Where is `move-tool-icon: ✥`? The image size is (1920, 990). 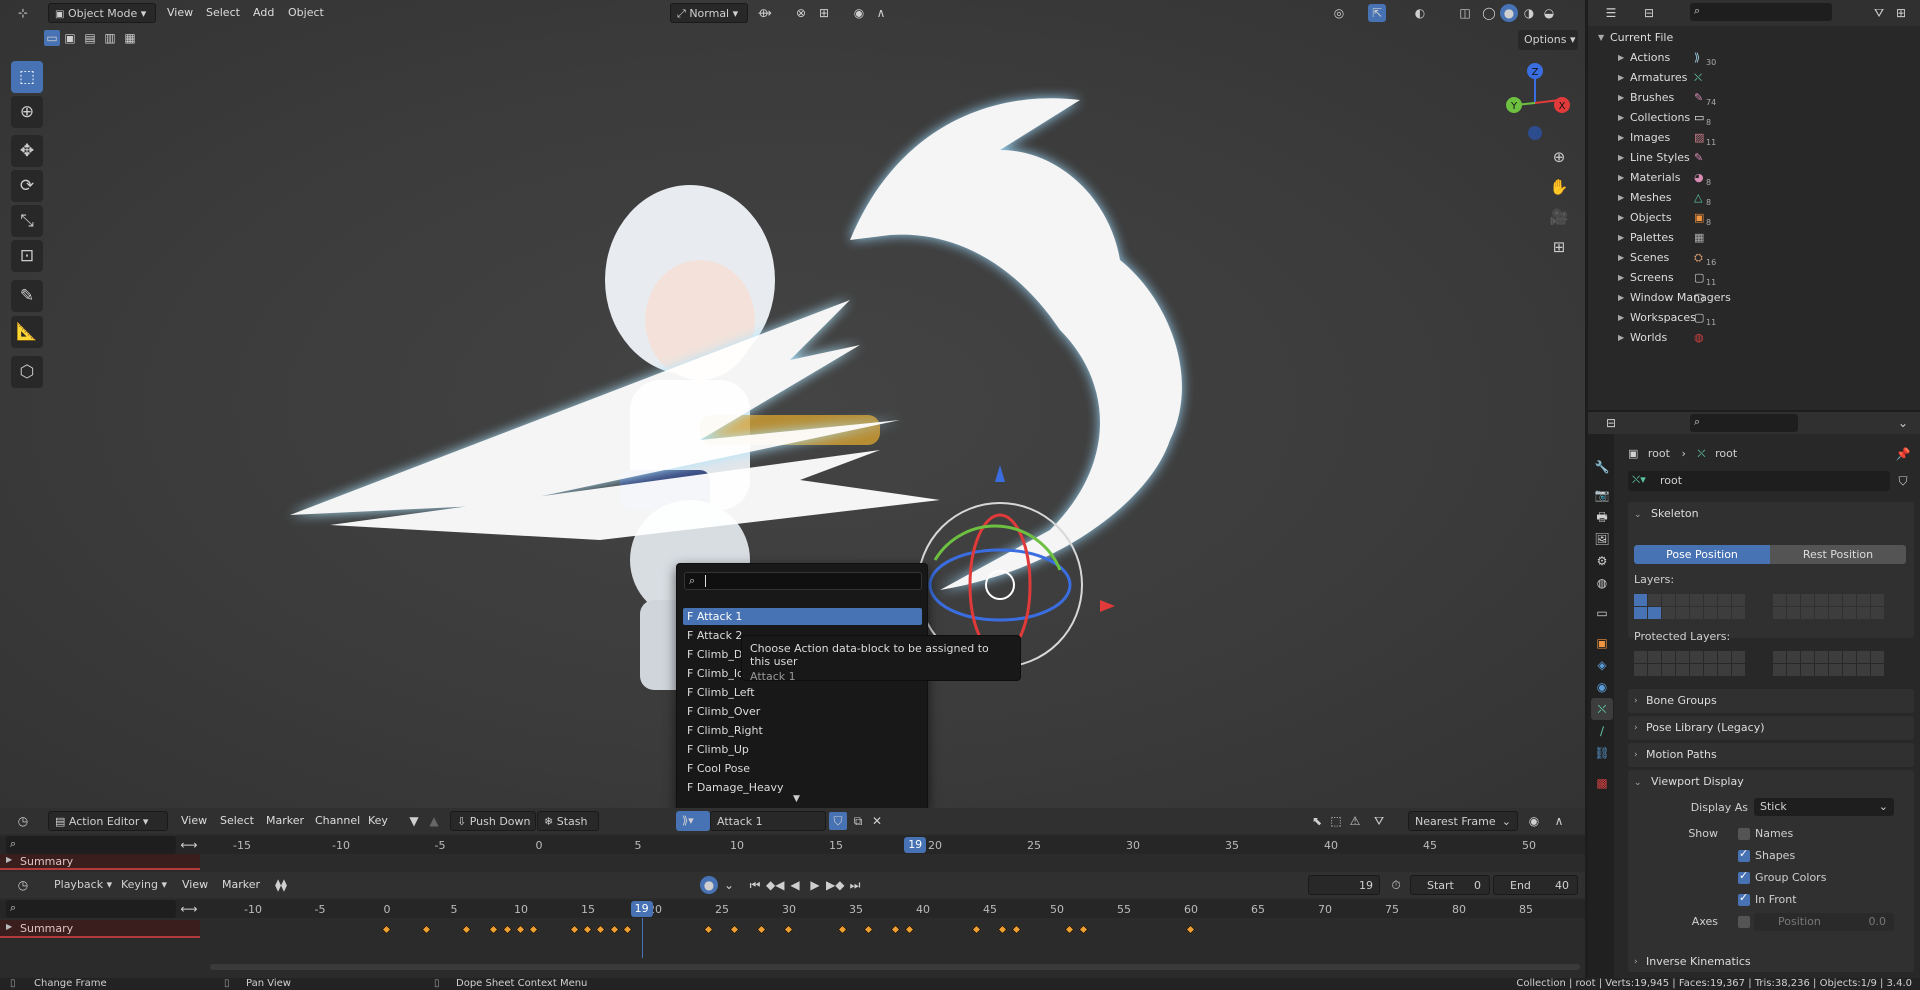 move-tool-icon: ✥ is located at coordinates (27, 151).